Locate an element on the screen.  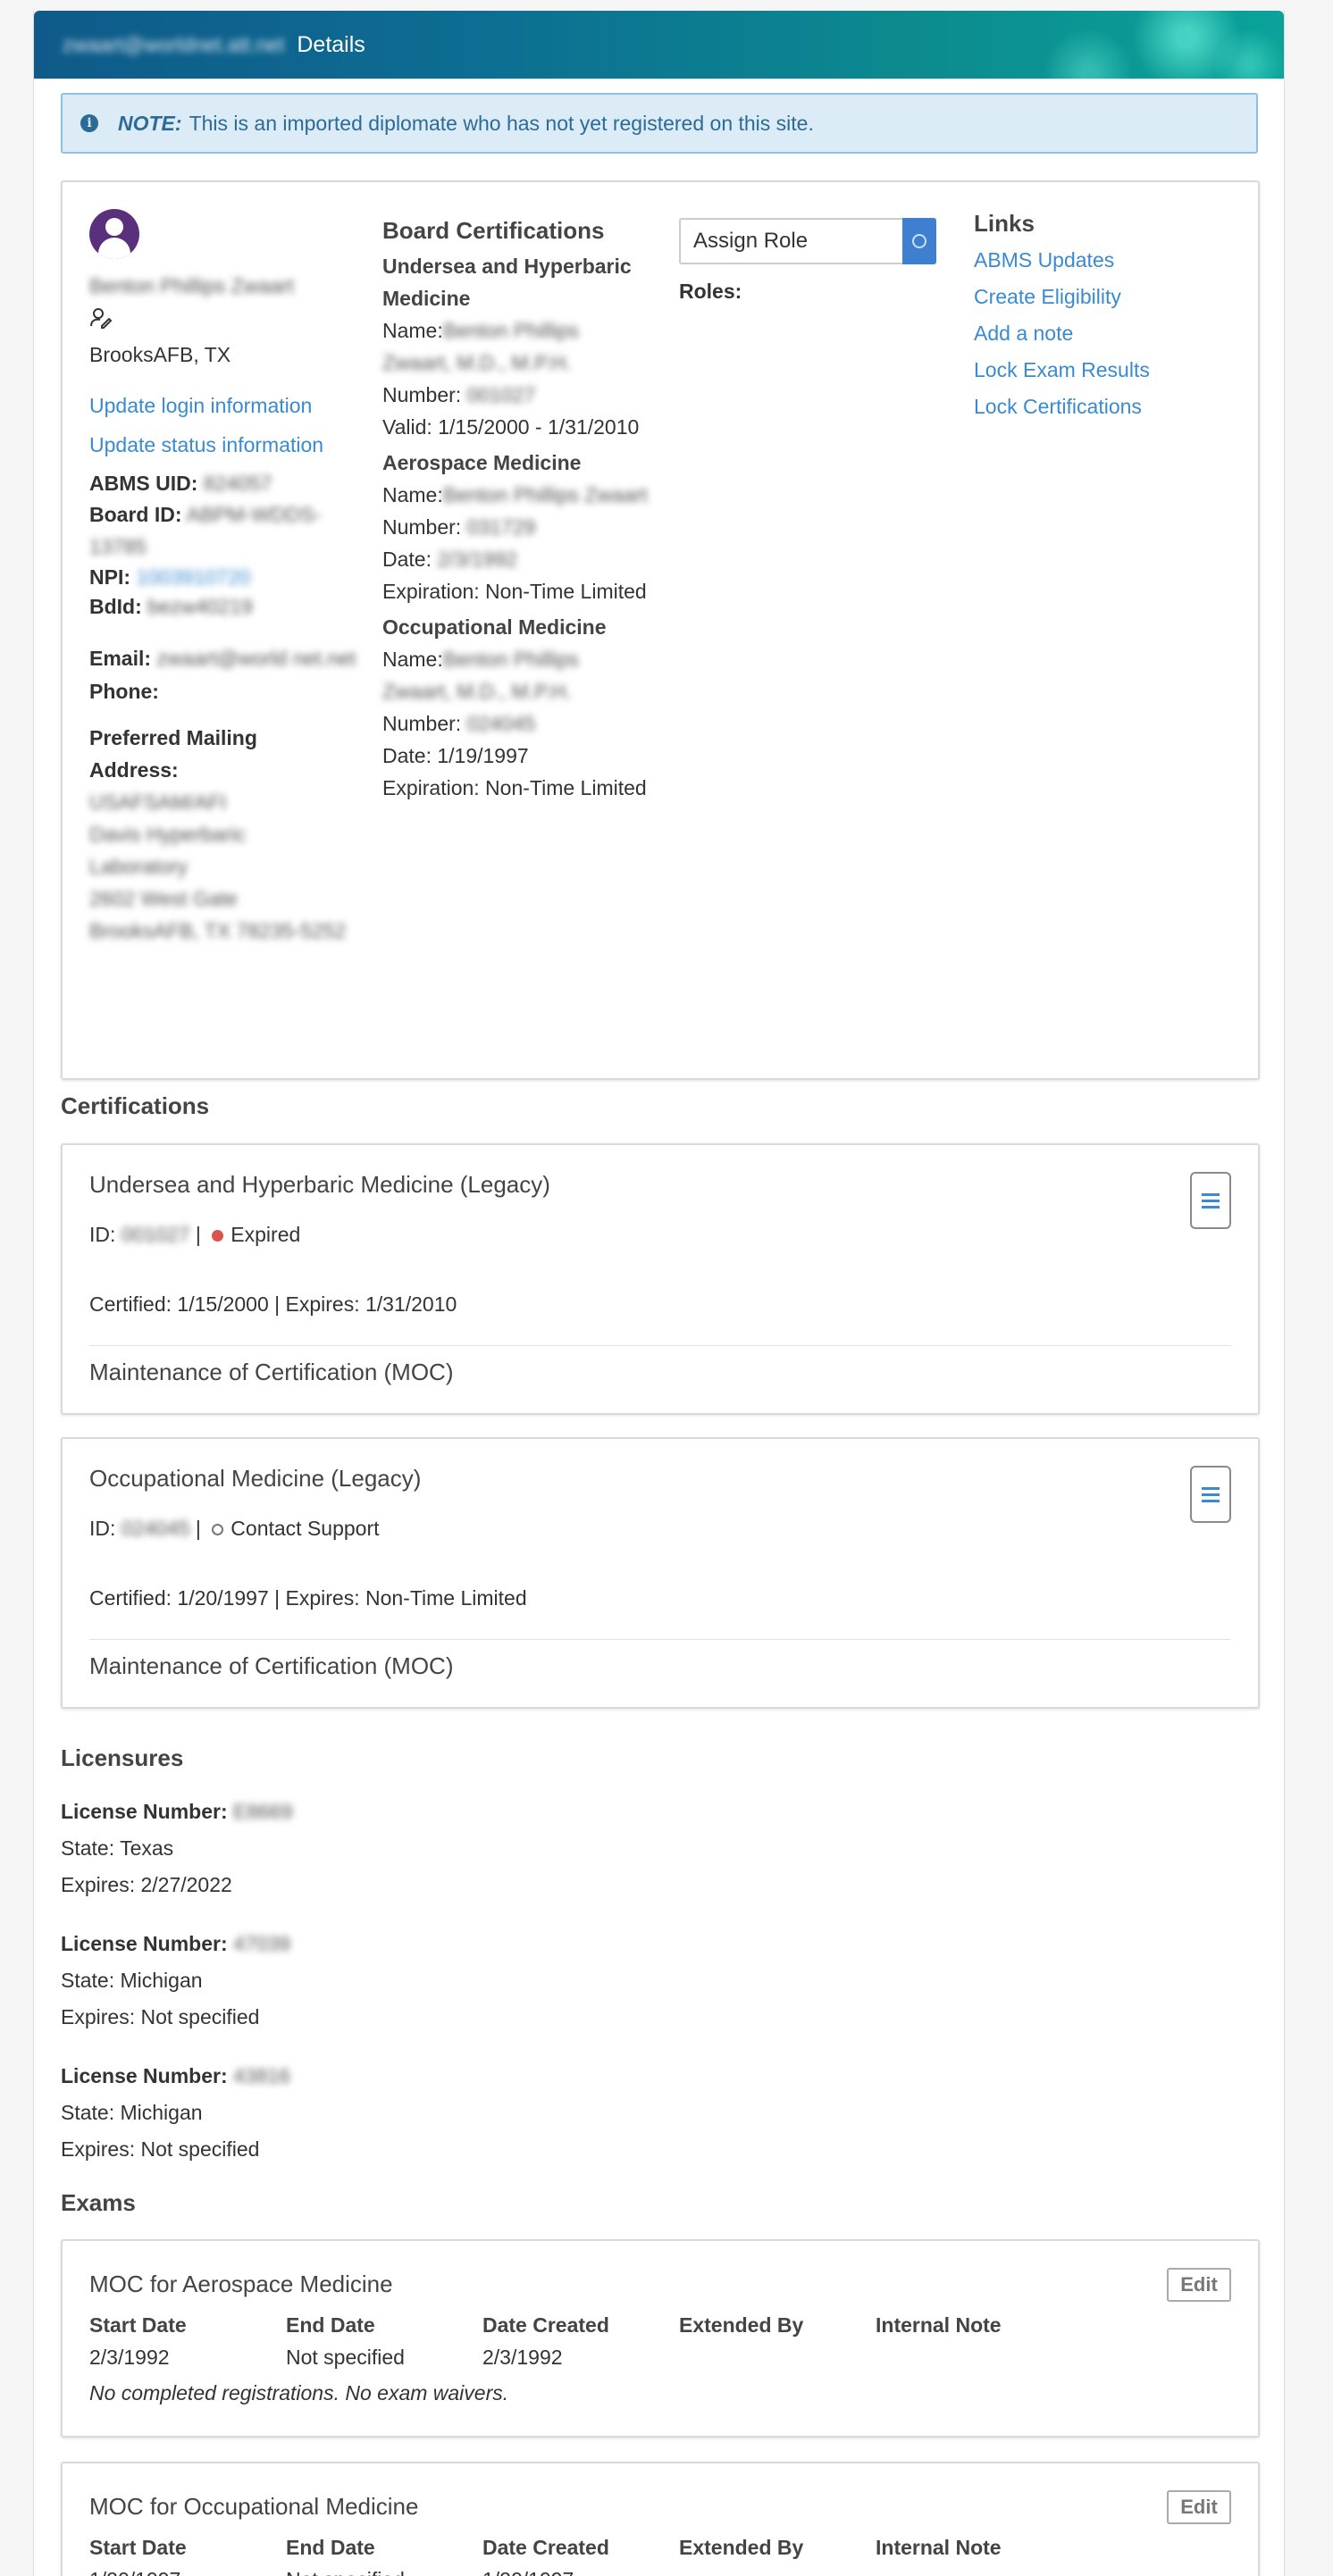
create-eligibility-link: Create Eligibility is located at coordinates (1108, 297).